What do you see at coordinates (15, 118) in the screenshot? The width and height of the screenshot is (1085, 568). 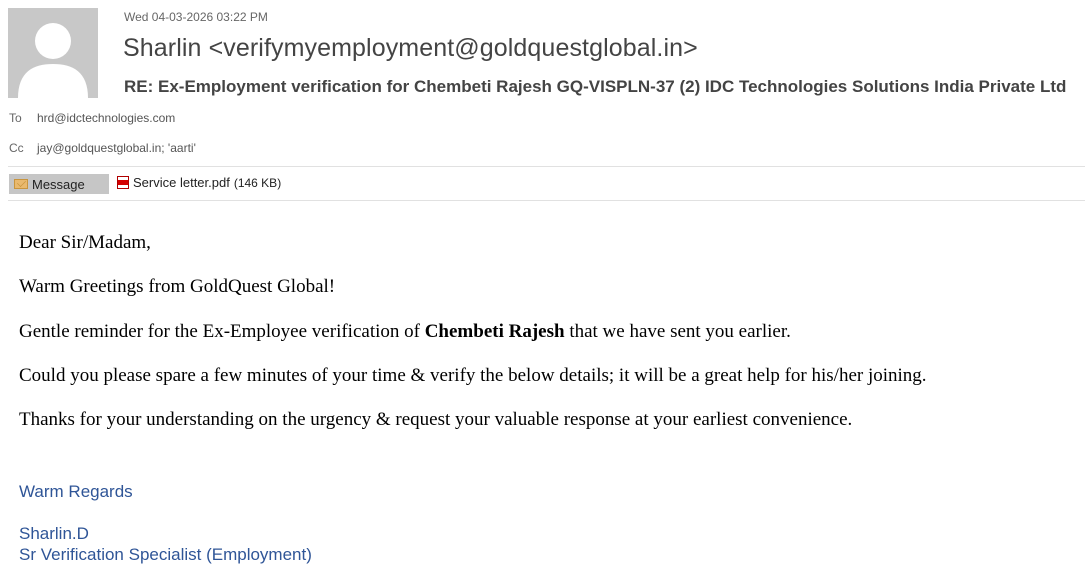 I see `to-label: To` at bounding box center [15, 118].